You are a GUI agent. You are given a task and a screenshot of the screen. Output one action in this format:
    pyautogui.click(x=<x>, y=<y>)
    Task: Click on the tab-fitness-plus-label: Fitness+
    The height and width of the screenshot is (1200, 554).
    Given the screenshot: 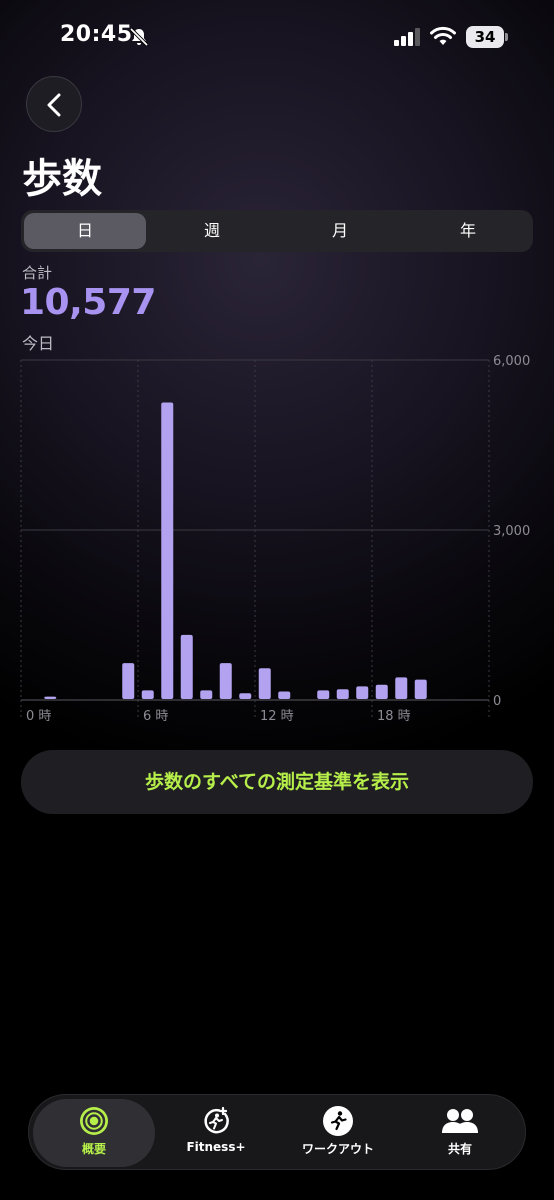 What is the action you would take?
    pyautogui.click(x=216, y=1147)
    